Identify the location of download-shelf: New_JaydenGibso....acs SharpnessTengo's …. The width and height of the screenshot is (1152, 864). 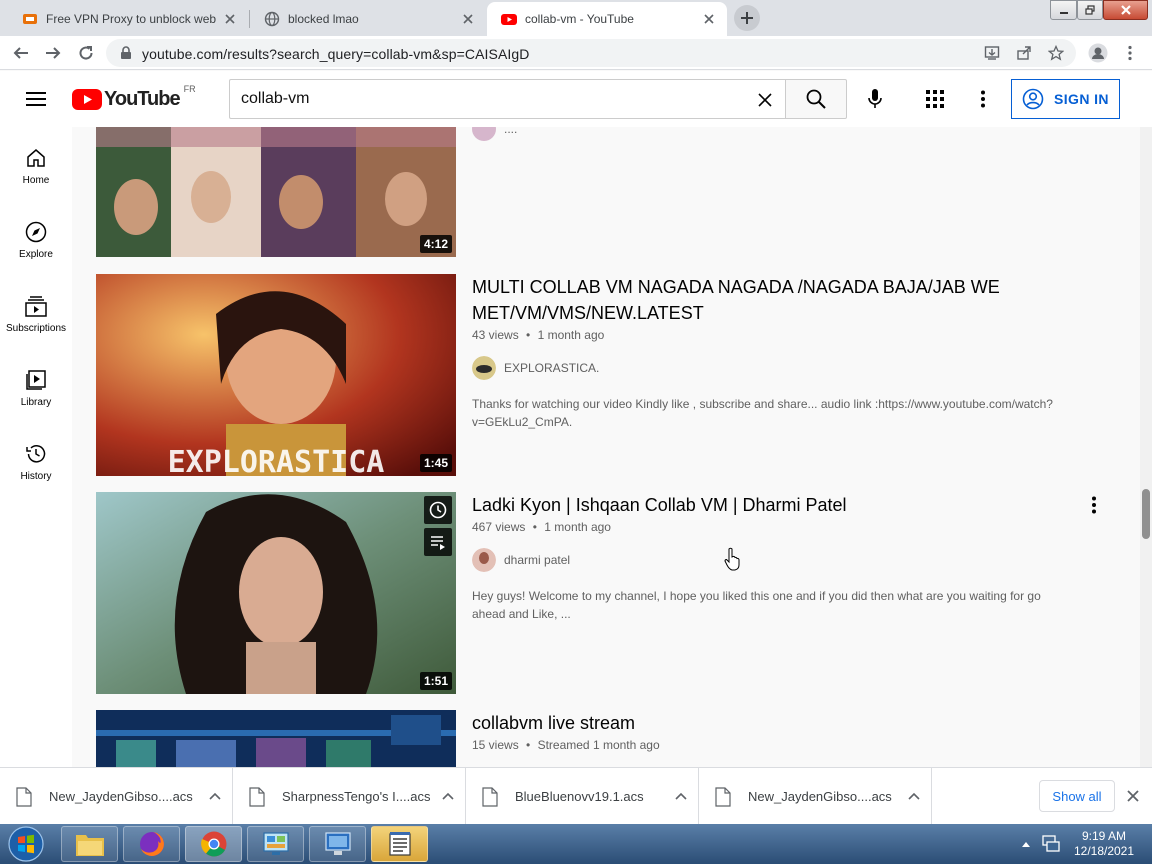
(576, 796).